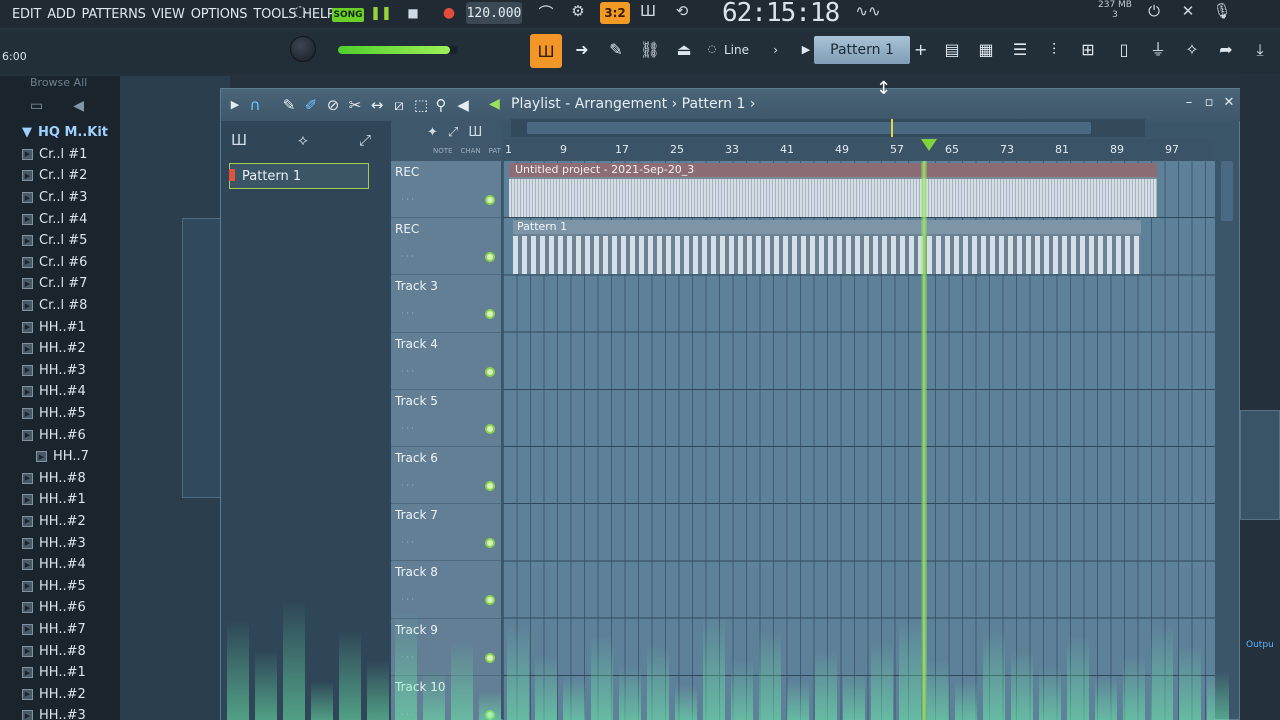 The width and height of the screenshot is (1280, 720). I want to click on vertical-scrollbar, so click(1227, 191).